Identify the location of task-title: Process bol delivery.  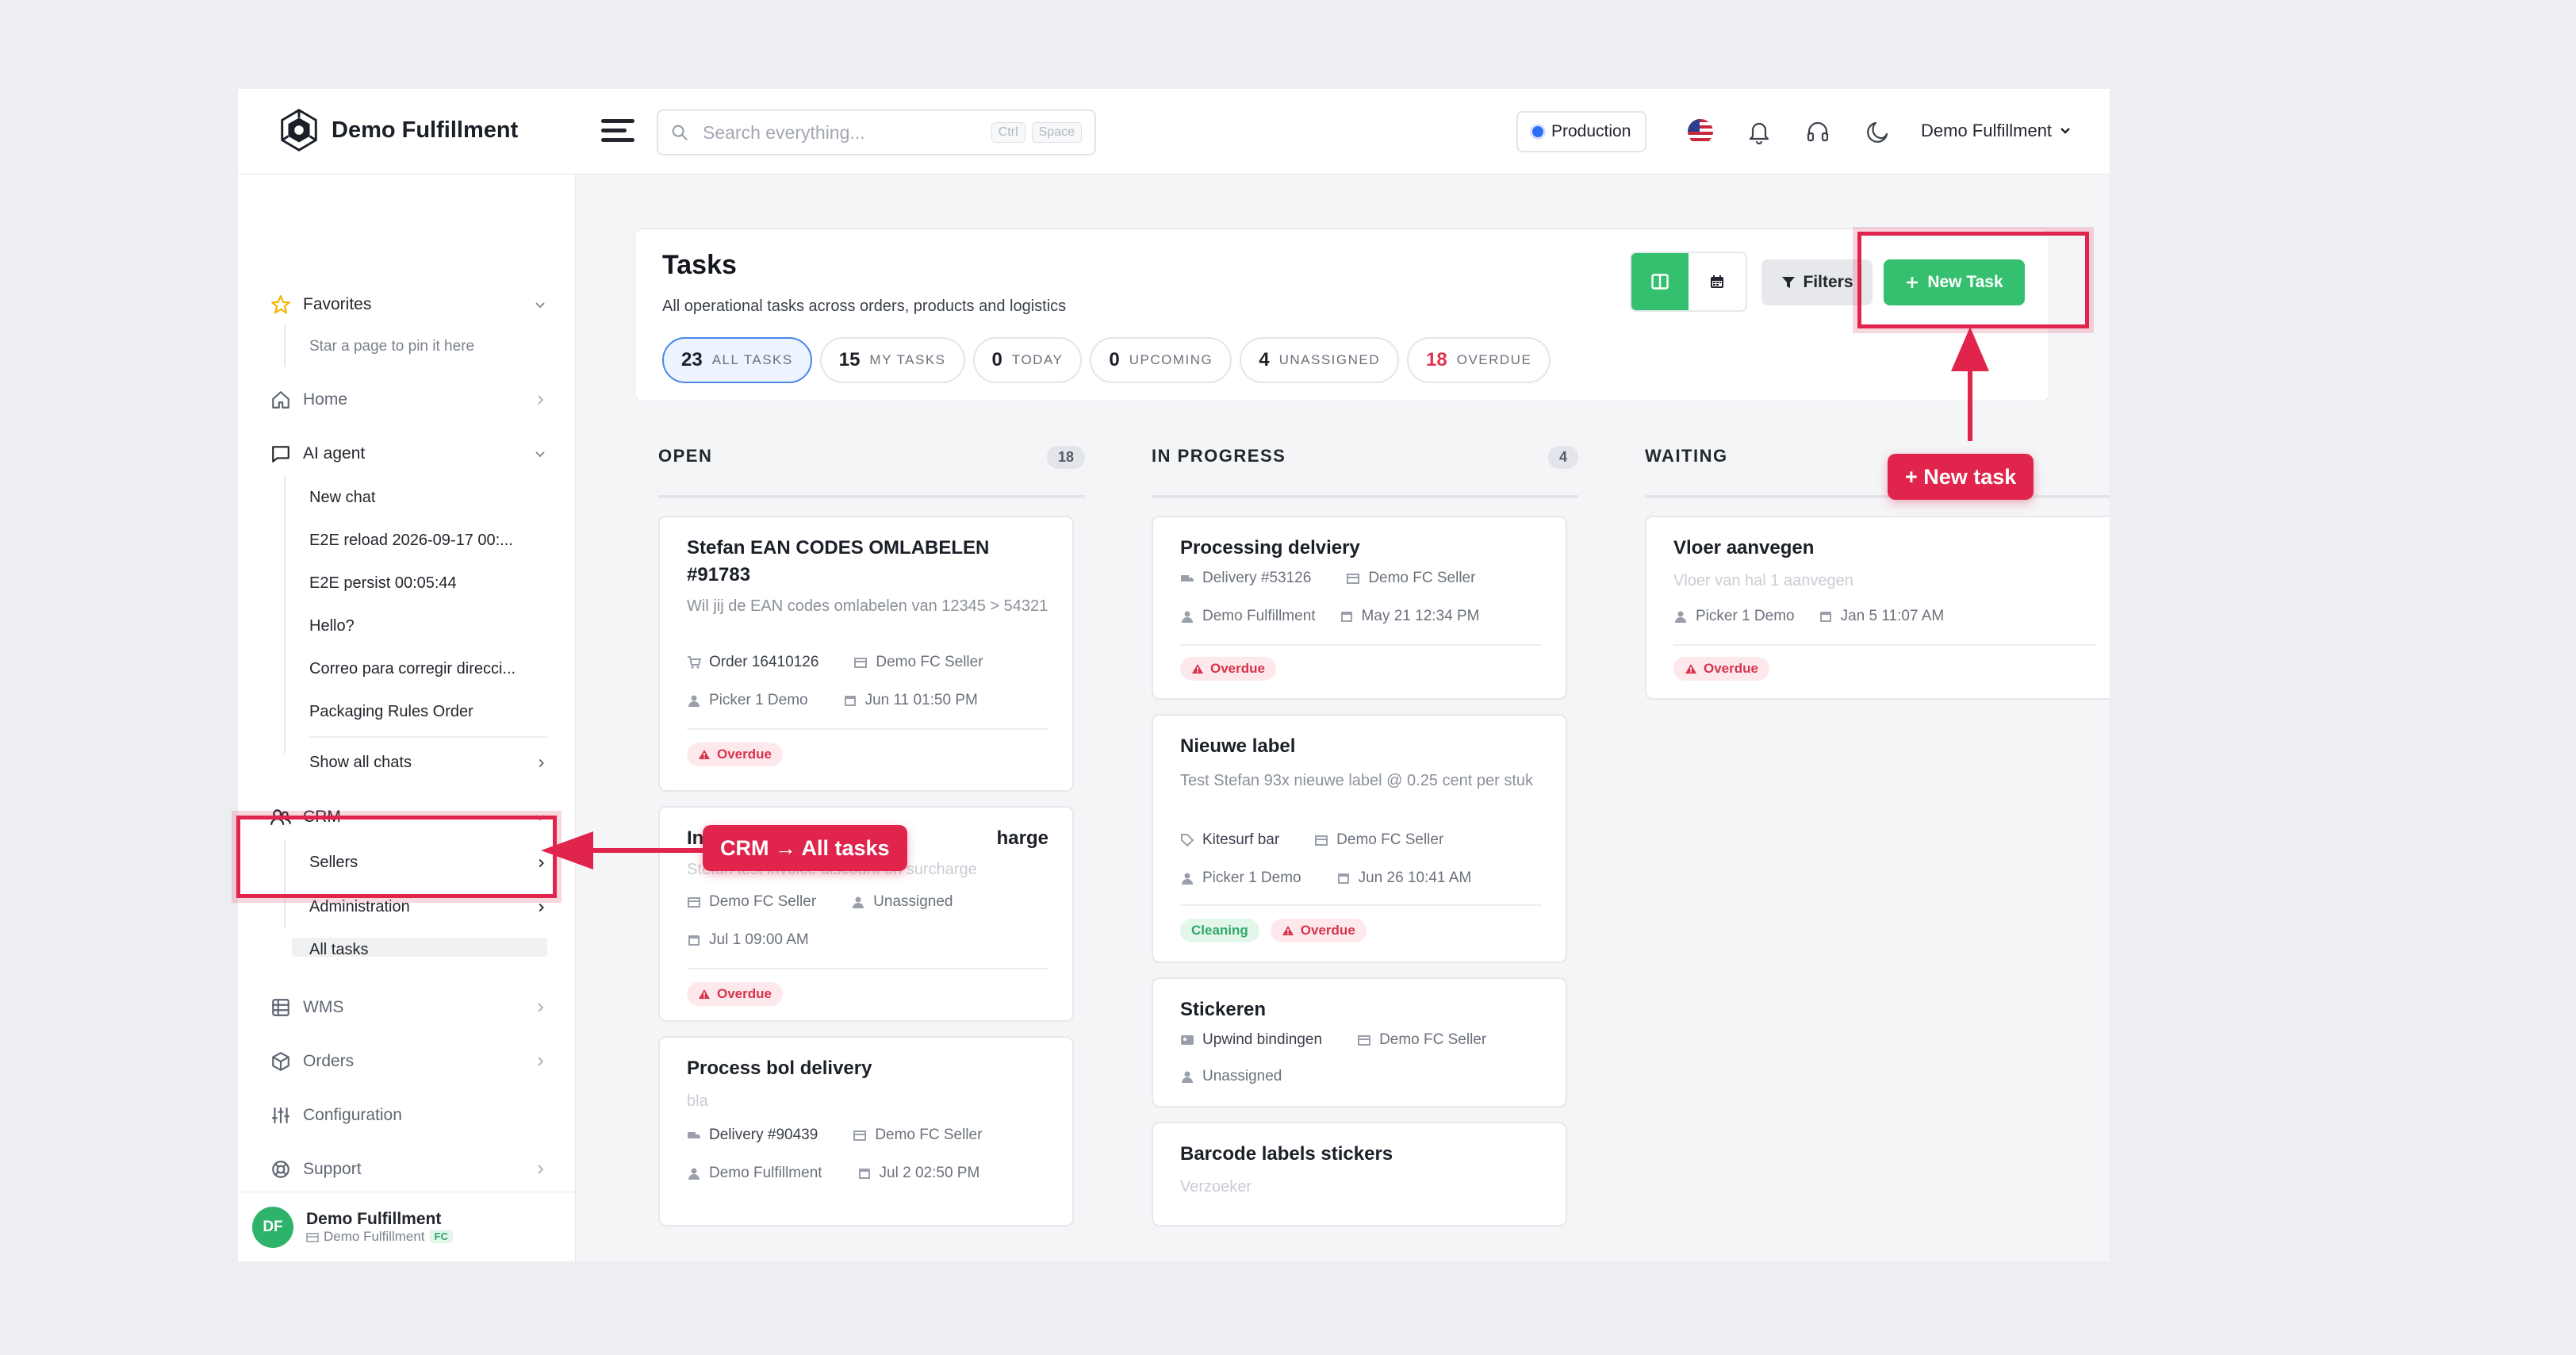
(780, 1068).